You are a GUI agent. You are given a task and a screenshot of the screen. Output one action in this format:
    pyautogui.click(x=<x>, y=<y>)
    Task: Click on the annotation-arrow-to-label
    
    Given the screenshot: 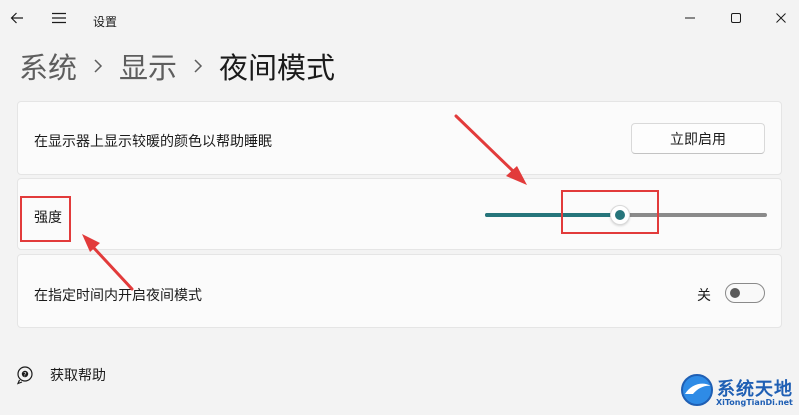 What is the action you would take?
    pyautogui.click(x=108, y=262)
    